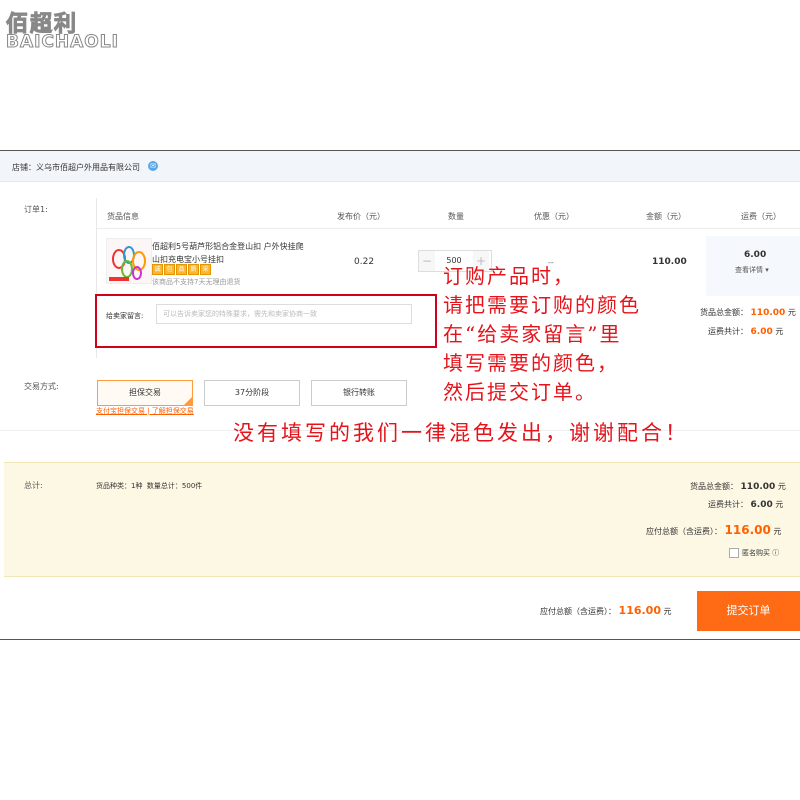  What do you see at coordinates (606, 610) in the screenshot?
I see `footer-total: 应付总额（含运费）： 116.00 元` at bounding box center [606, 610].